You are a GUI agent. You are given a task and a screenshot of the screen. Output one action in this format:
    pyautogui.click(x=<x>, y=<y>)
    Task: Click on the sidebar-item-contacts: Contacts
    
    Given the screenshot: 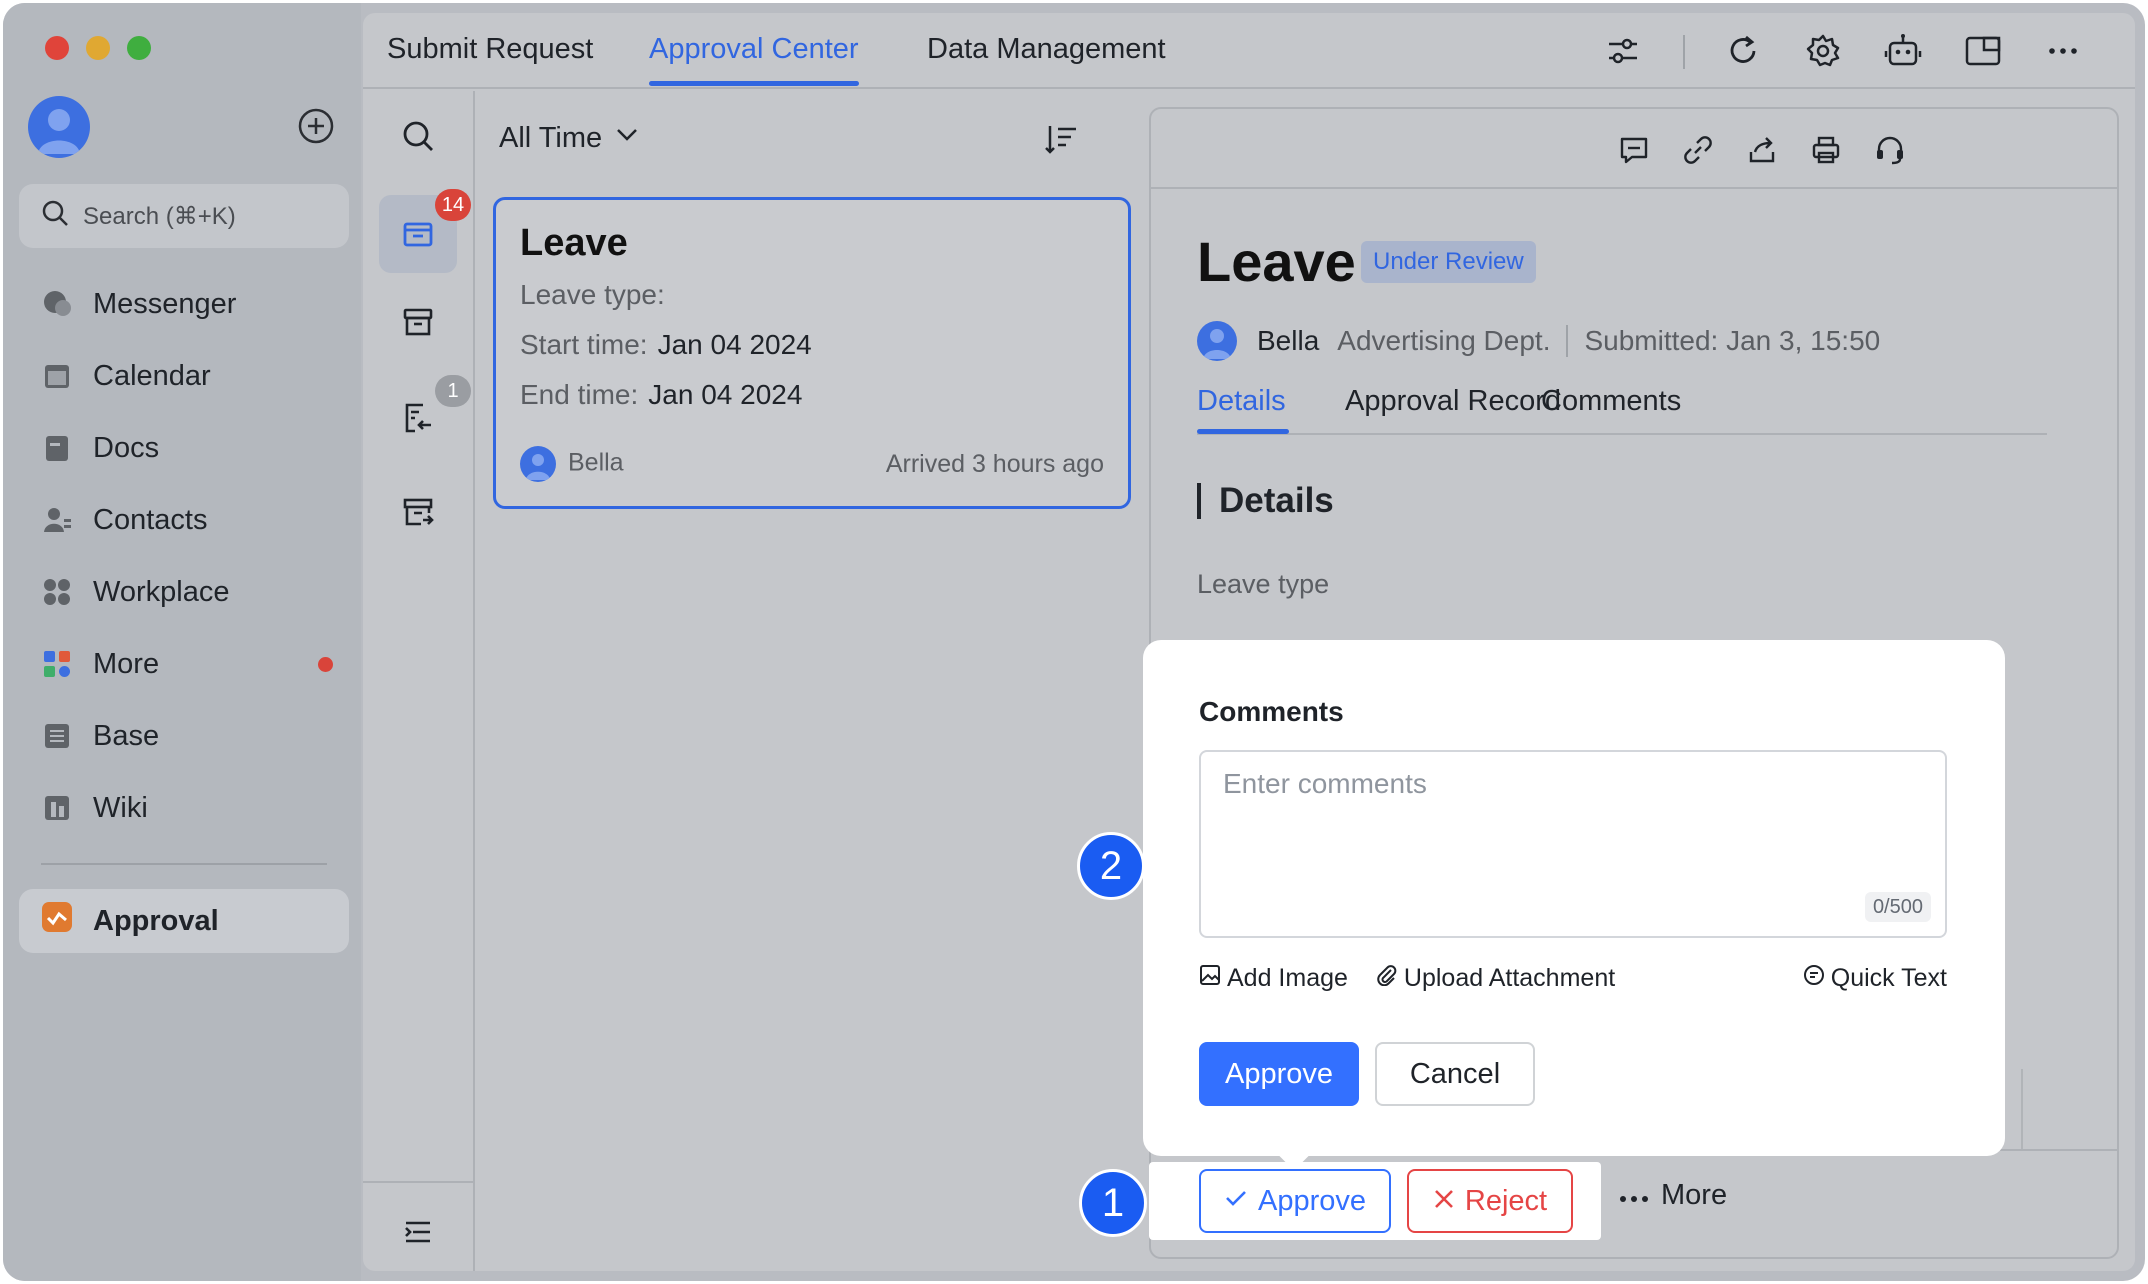 What is the action you would take?
    pyautogui.click(x=184, y=520)
    